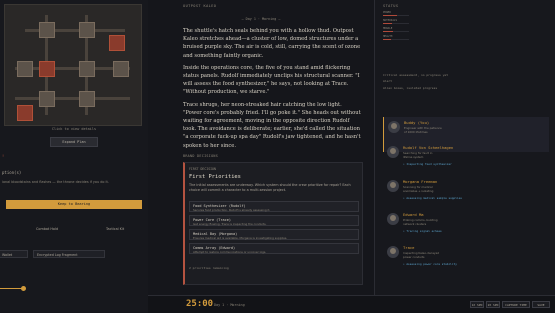  Describe the element at coordinates (3, 156) in the screenshot. I see `alert-text: !` at that location.